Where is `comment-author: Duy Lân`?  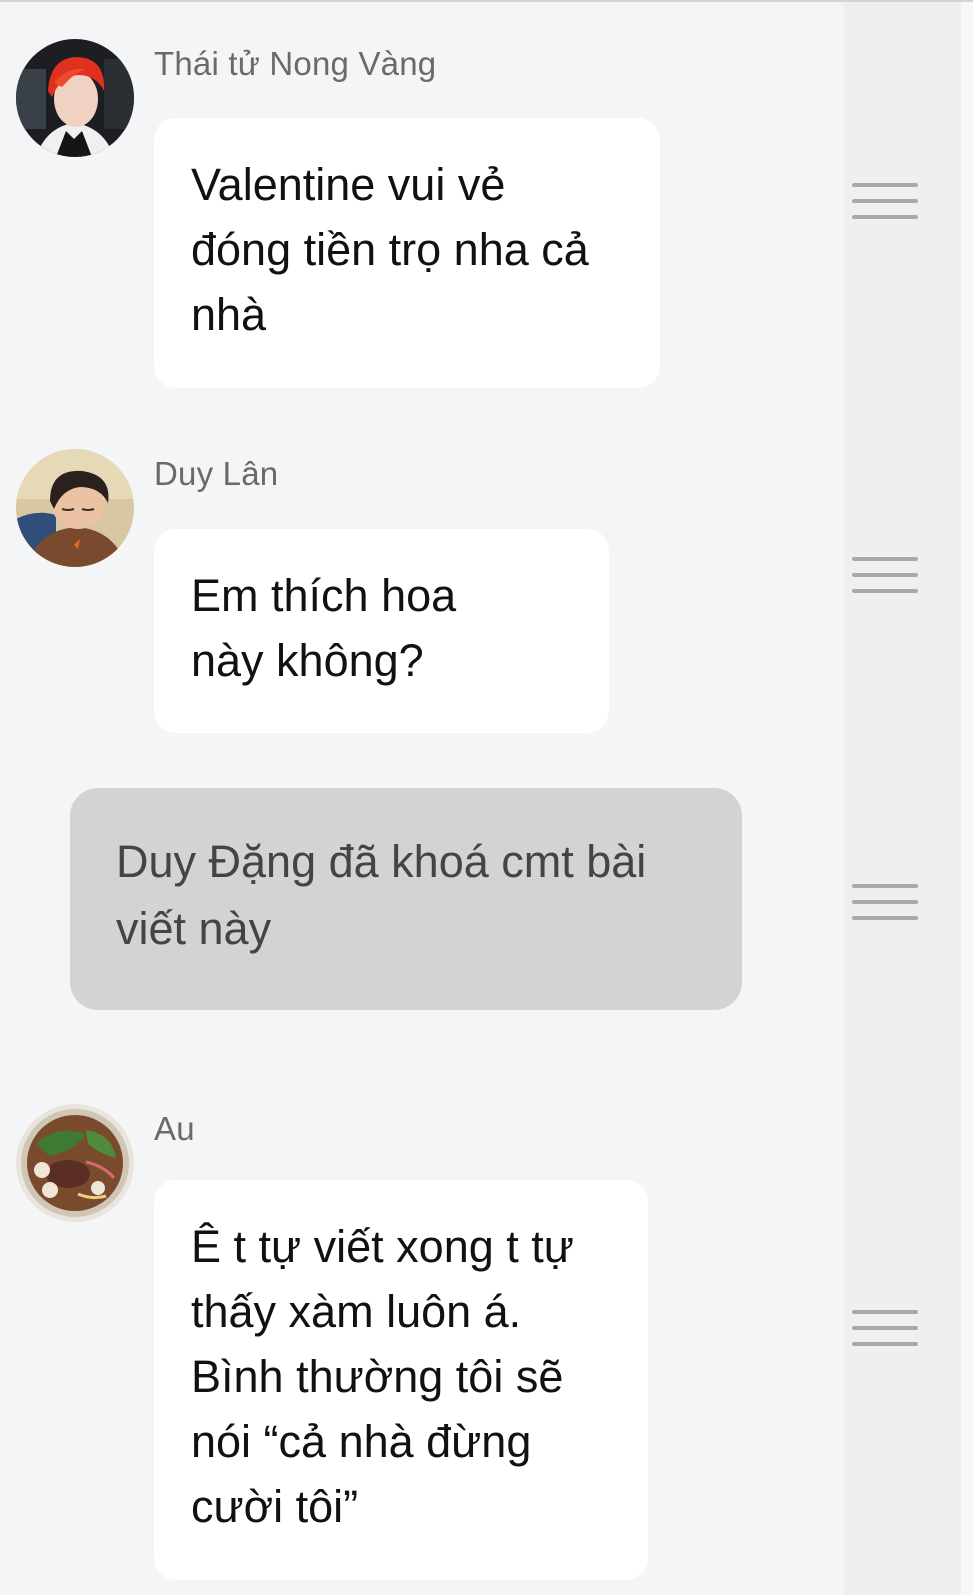 comment-author: Duy Lân is located at coordinates (216, 474).